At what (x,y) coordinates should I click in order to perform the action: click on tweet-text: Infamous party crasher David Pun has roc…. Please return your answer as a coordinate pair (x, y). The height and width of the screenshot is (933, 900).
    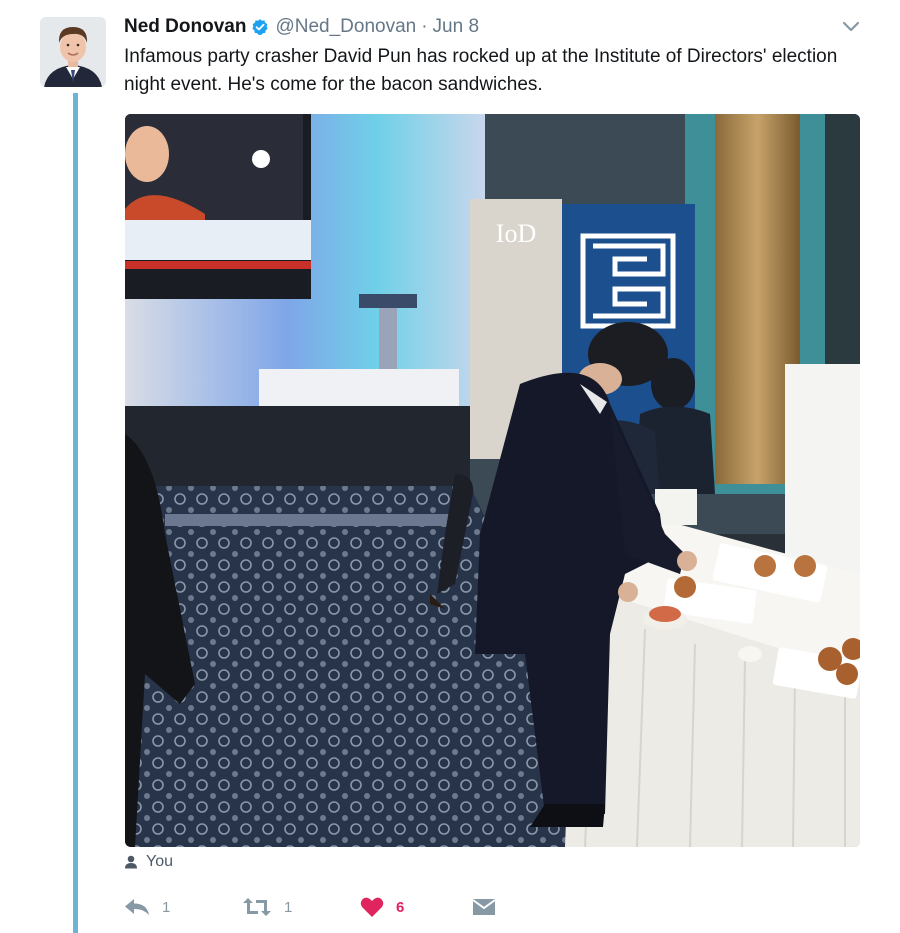
    Looking at the image, I should click on (481, 70).